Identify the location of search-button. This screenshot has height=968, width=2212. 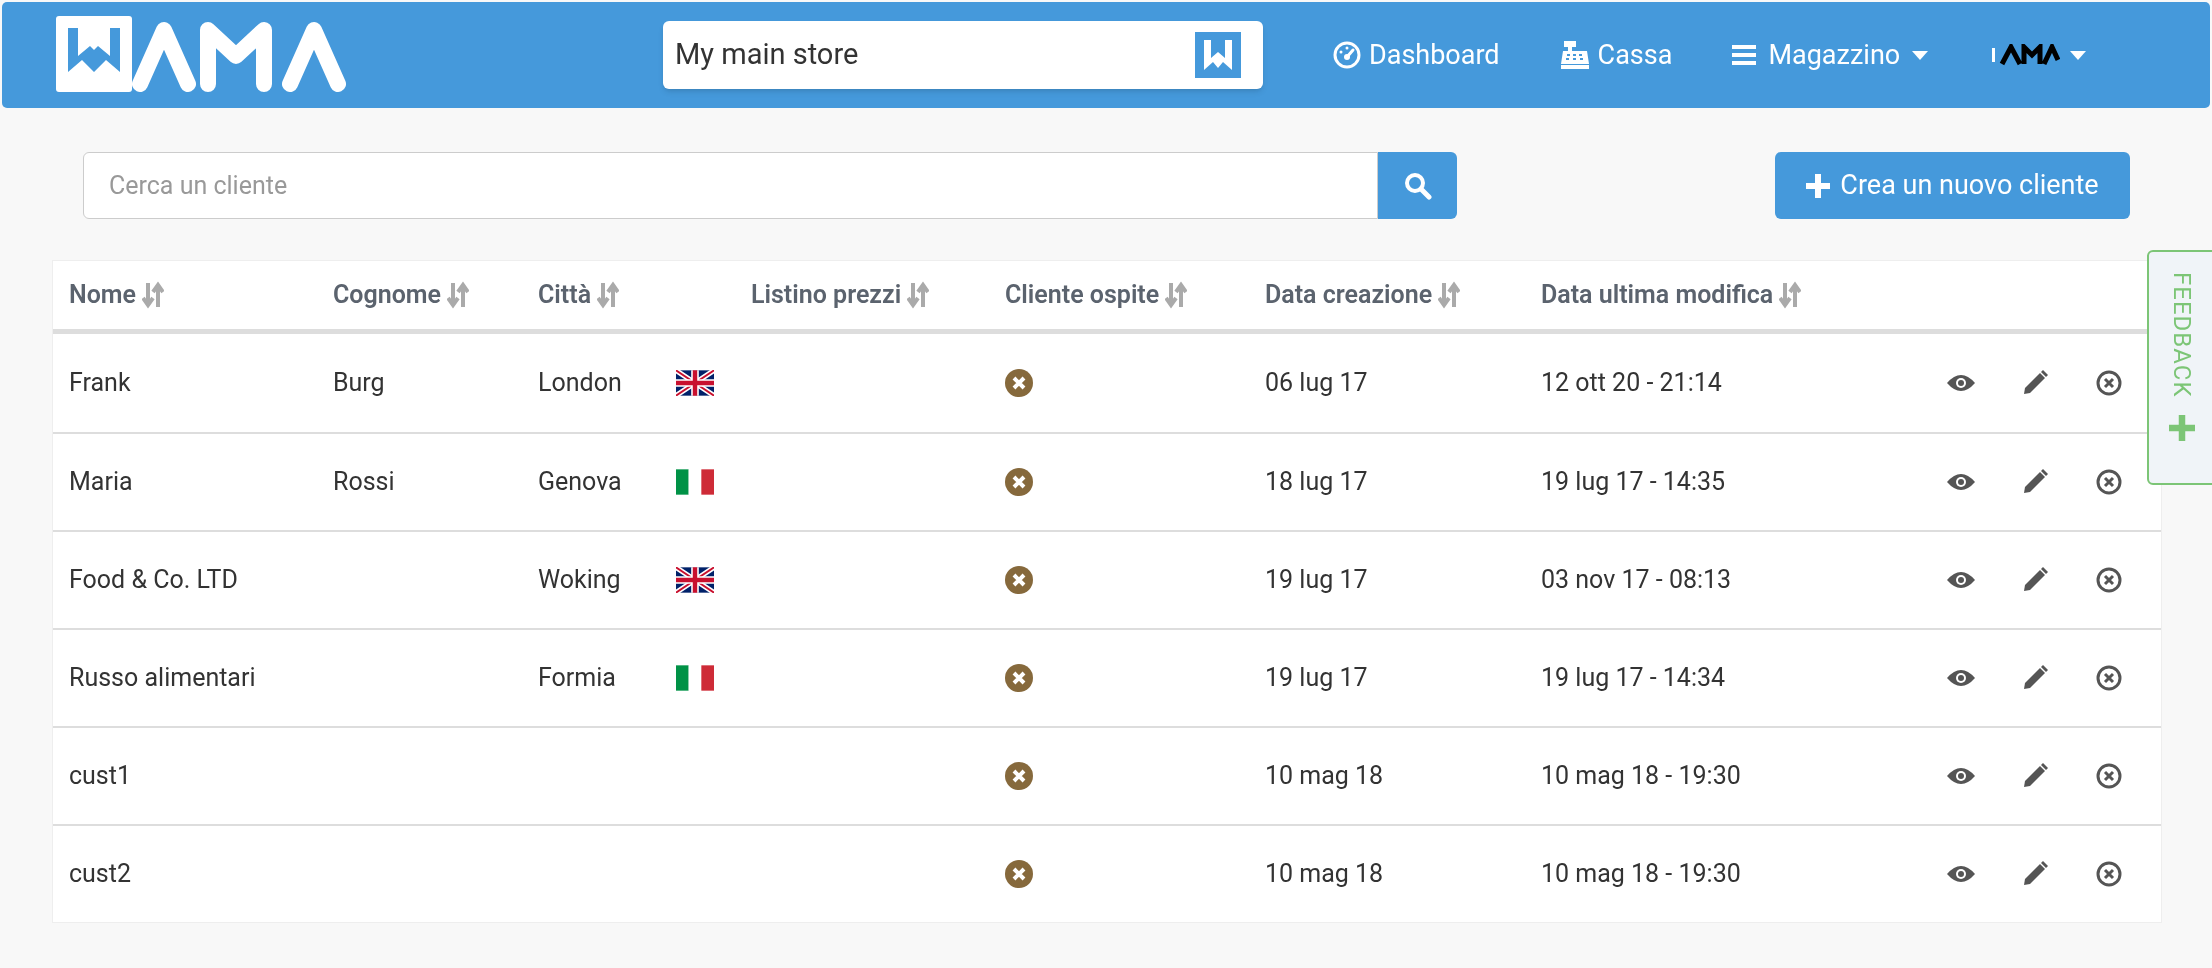
(1417, 185).